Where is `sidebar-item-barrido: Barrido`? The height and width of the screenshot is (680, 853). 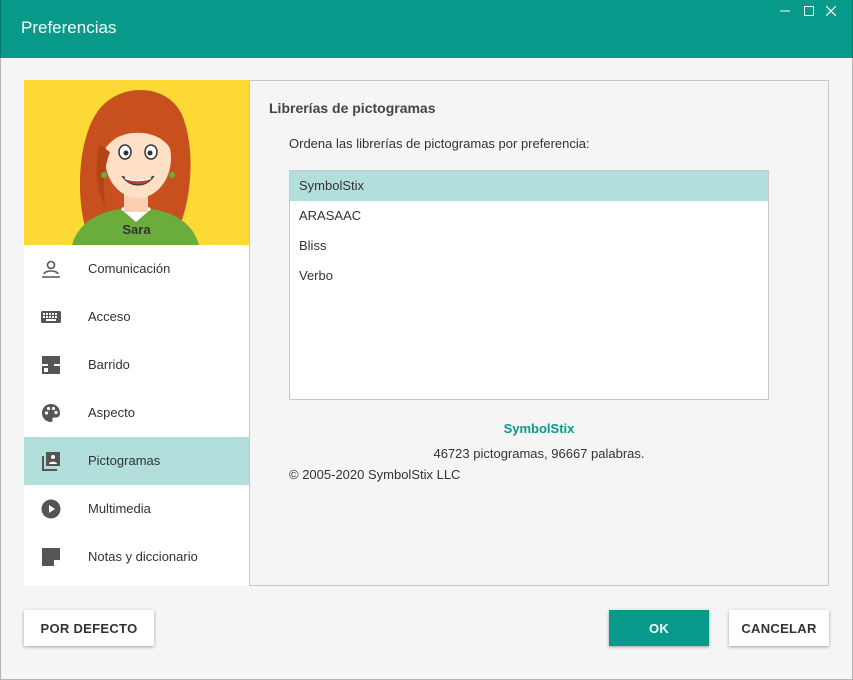 sidebar-item-barrido: Barrido is located at coordinates (136, 365).